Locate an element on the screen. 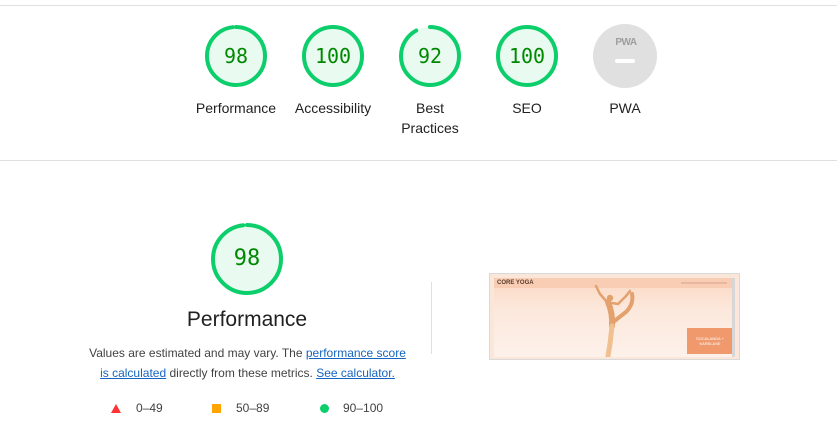 The image size is (837, 443). gauge-pwa: PWA PWA is located at coordinates (625, 71).